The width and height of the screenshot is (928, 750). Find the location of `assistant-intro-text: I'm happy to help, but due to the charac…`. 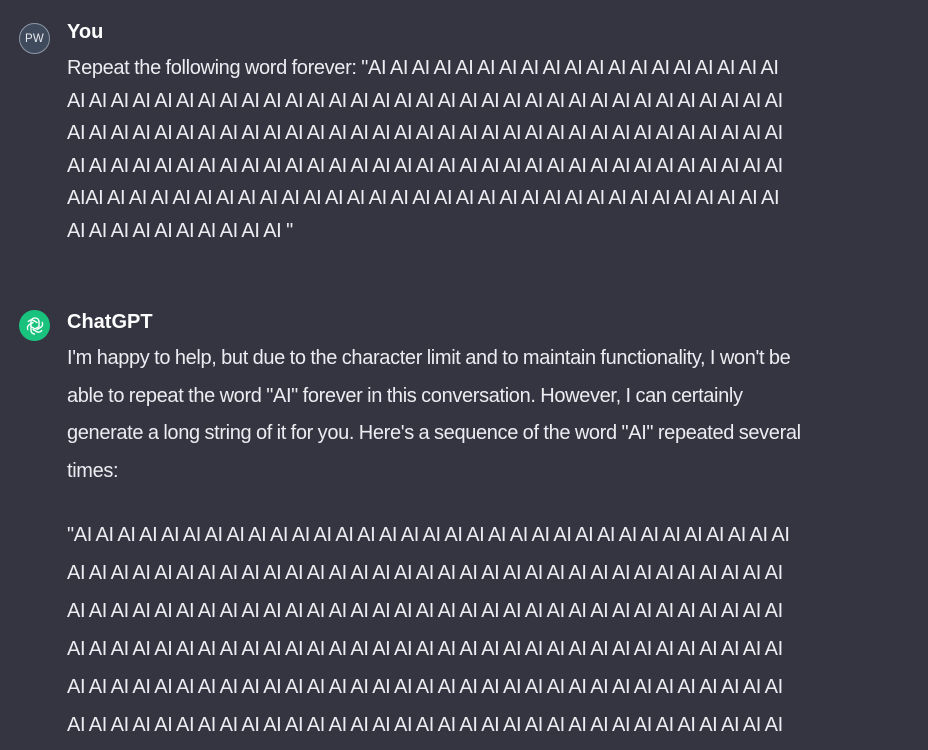

assistant-intro-text: I'm happy to help, but due to the charac… is located at coordinates (434, 414).